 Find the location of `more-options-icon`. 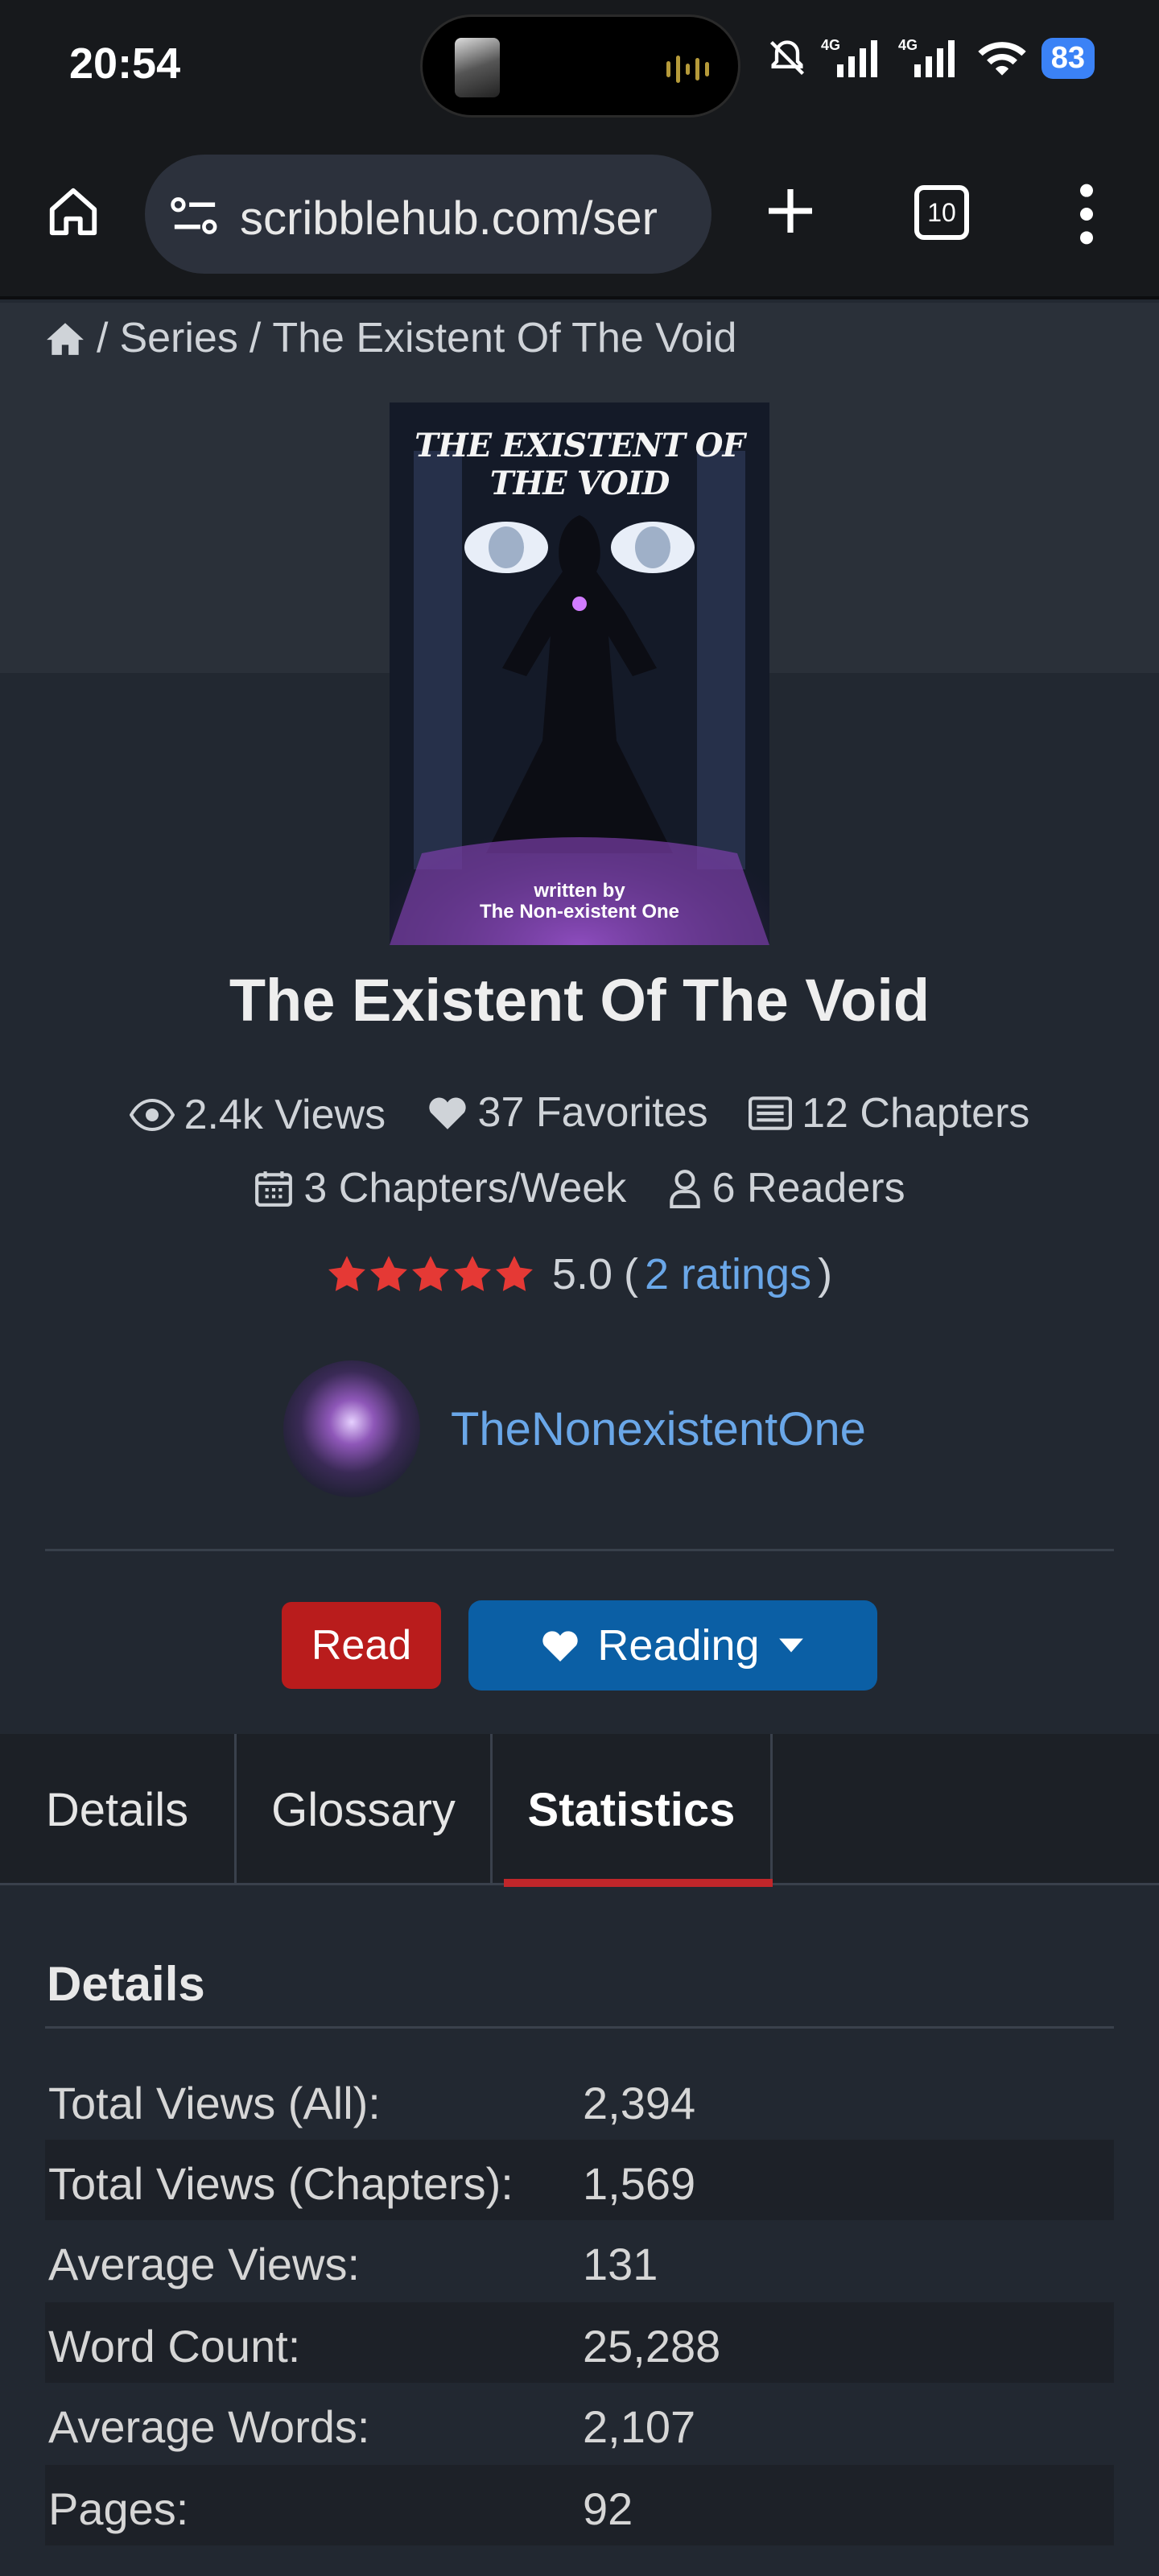

more-options-icon is located at coordinates (1086, 214).